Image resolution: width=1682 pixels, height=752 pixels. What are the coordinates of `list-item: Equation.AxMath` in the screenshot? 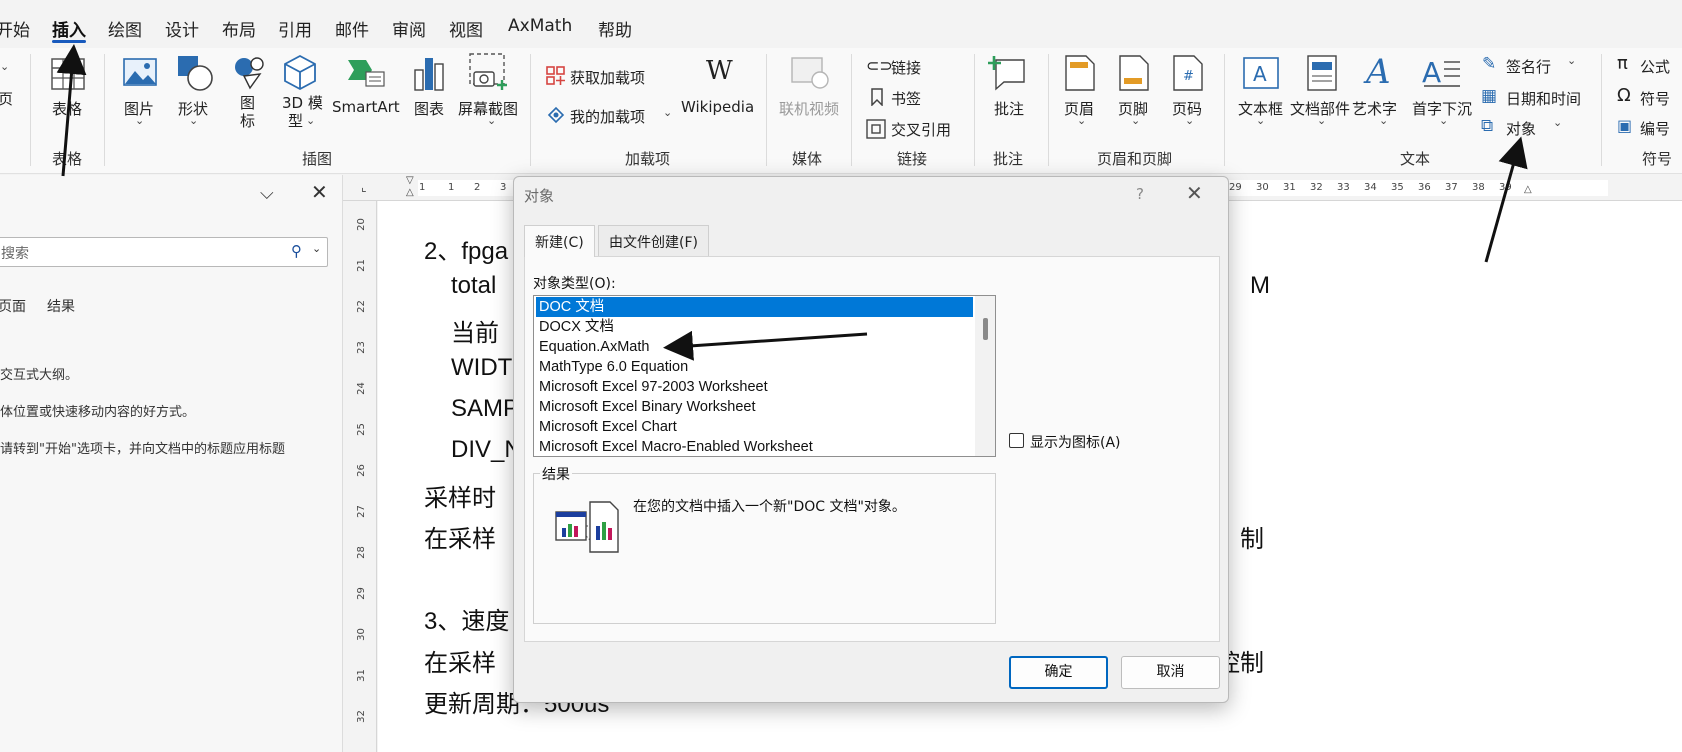 It's located at (754, 347).